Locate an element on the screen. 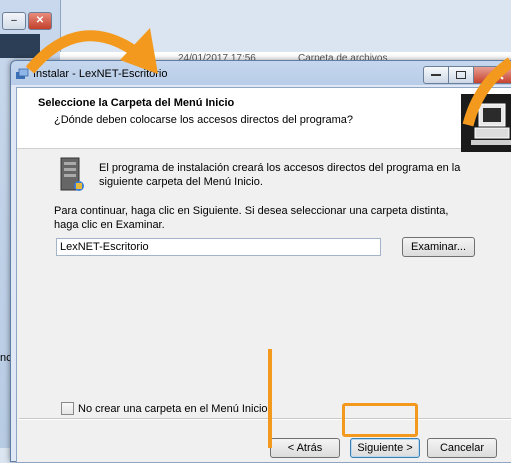 The height and width of the screenshot is (463, 511). no-folder-checkbox-row: No crear una carpeta en el Menú Inicio is located at coordinates (164, 408).